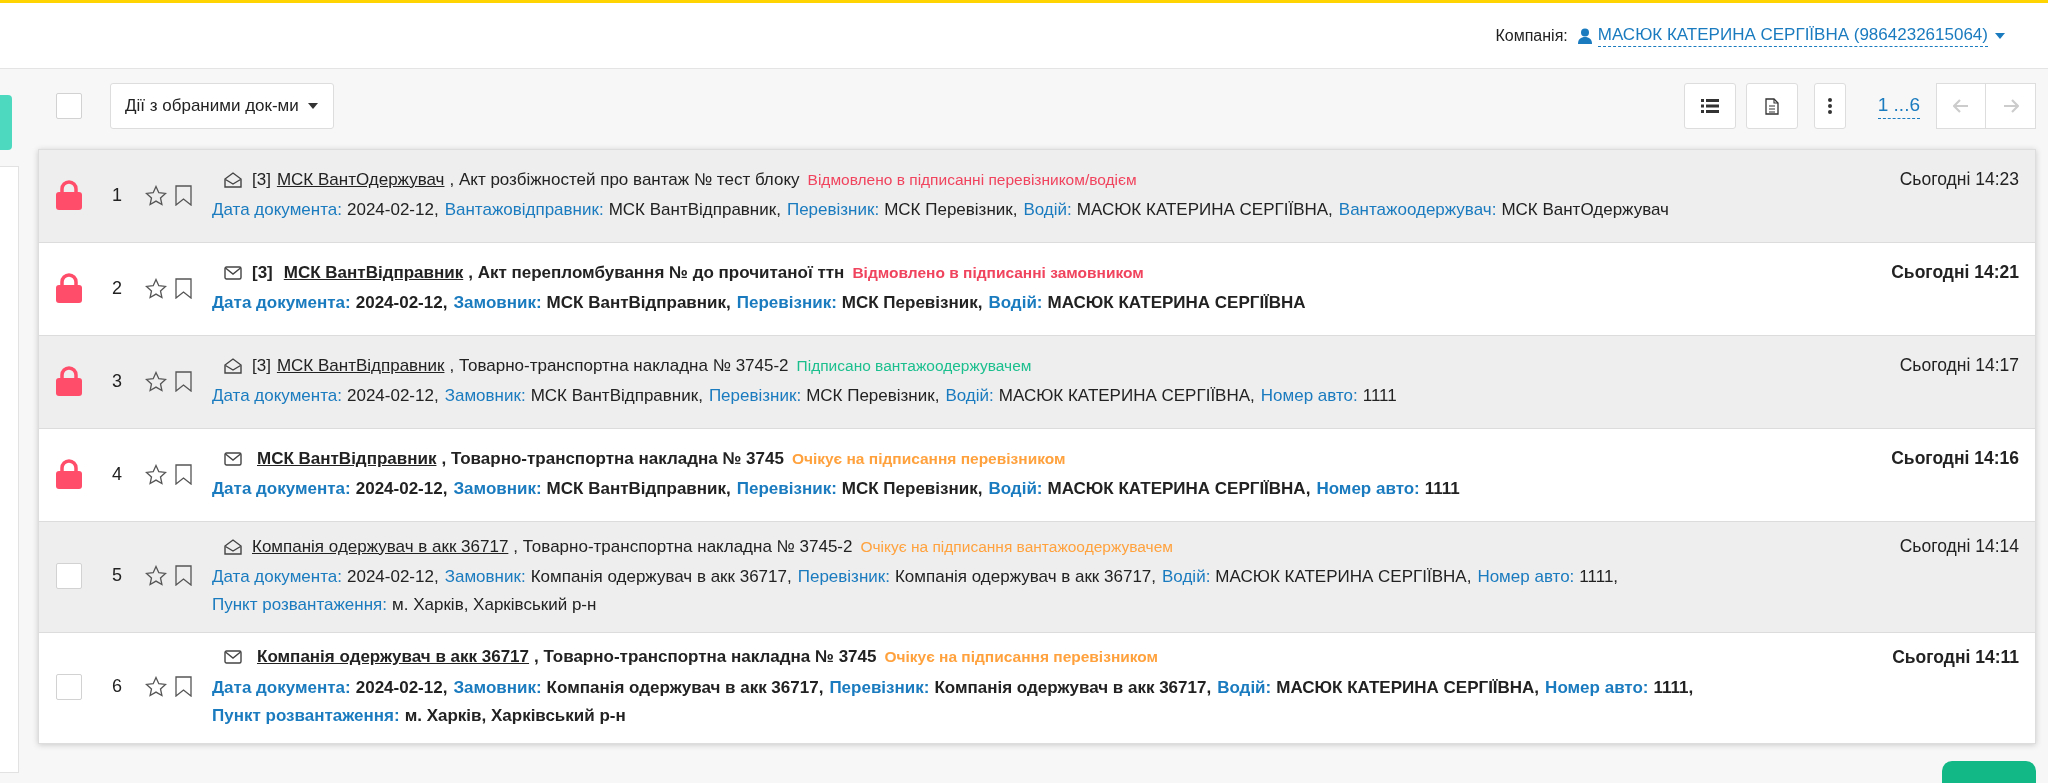  Describe the element at coordinates (1955, 657) in the screenshot. I see `document-time: Сьогодні 14:11` at that location.